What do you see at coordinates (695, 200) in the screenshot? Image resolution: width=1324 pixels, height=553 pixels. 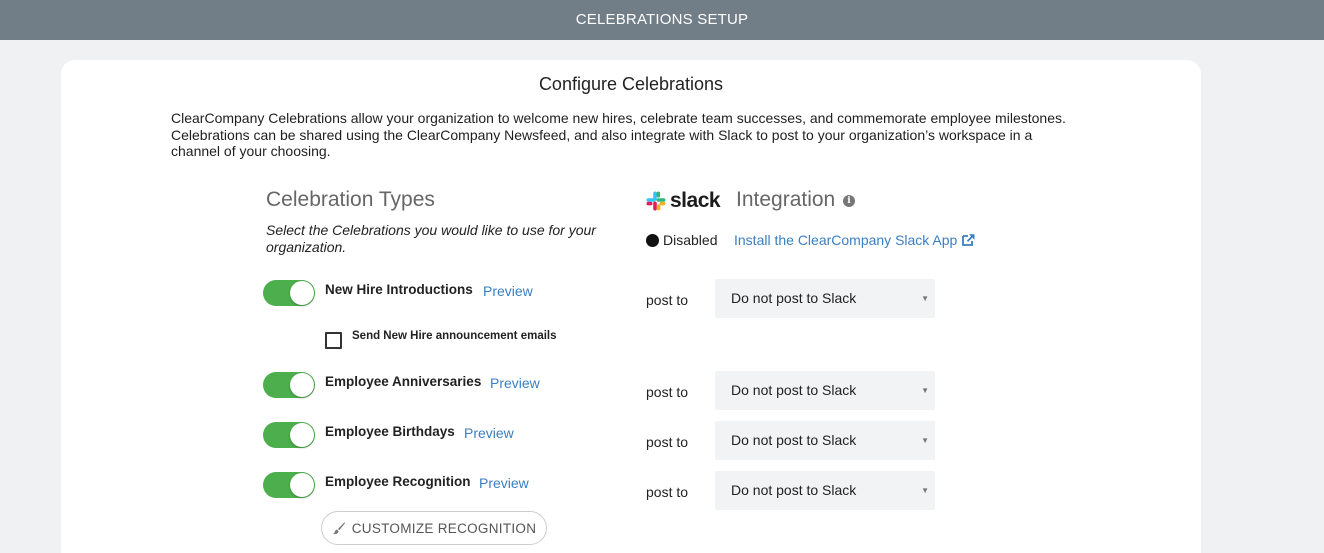 I see `slack-wordmark: slack` at bounding box center [695, 200].